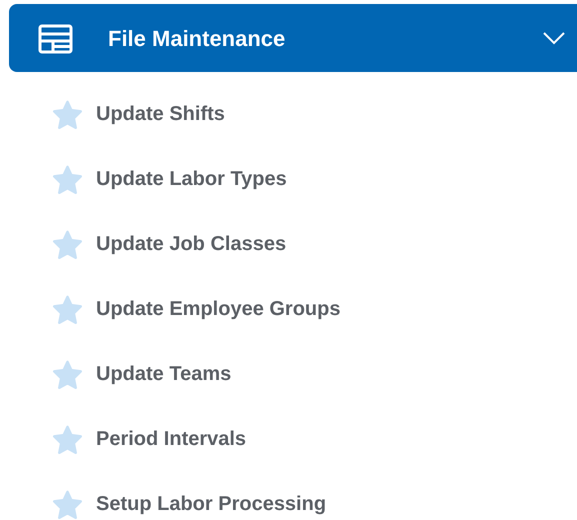  I want to click on menu-item: Update Employee Groups, so click(218, 309).